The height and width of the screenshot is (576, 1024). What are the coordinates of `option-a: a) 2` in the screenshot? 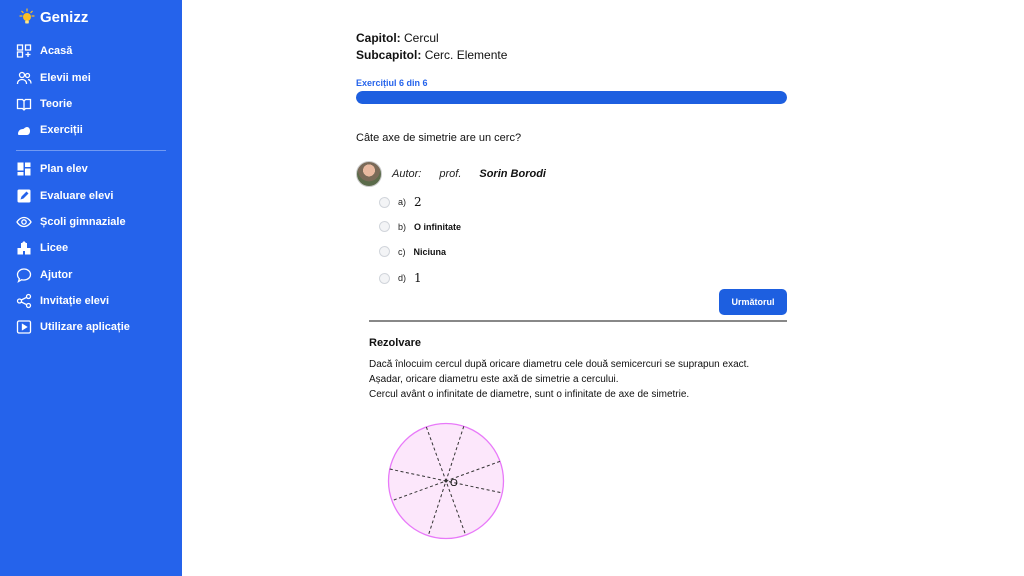 It's located at (400, 202).